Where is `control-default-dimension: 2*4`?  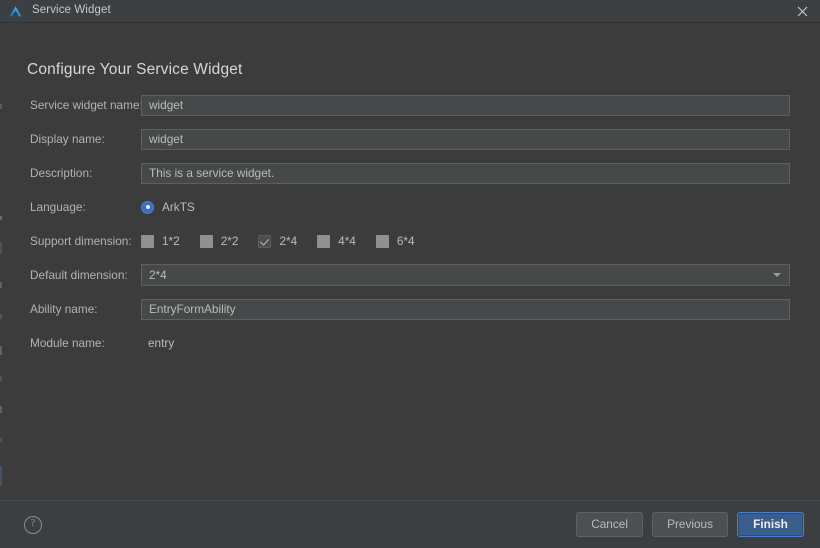
control-default-dimension: 2*4 is located at coordinates (465, 275).